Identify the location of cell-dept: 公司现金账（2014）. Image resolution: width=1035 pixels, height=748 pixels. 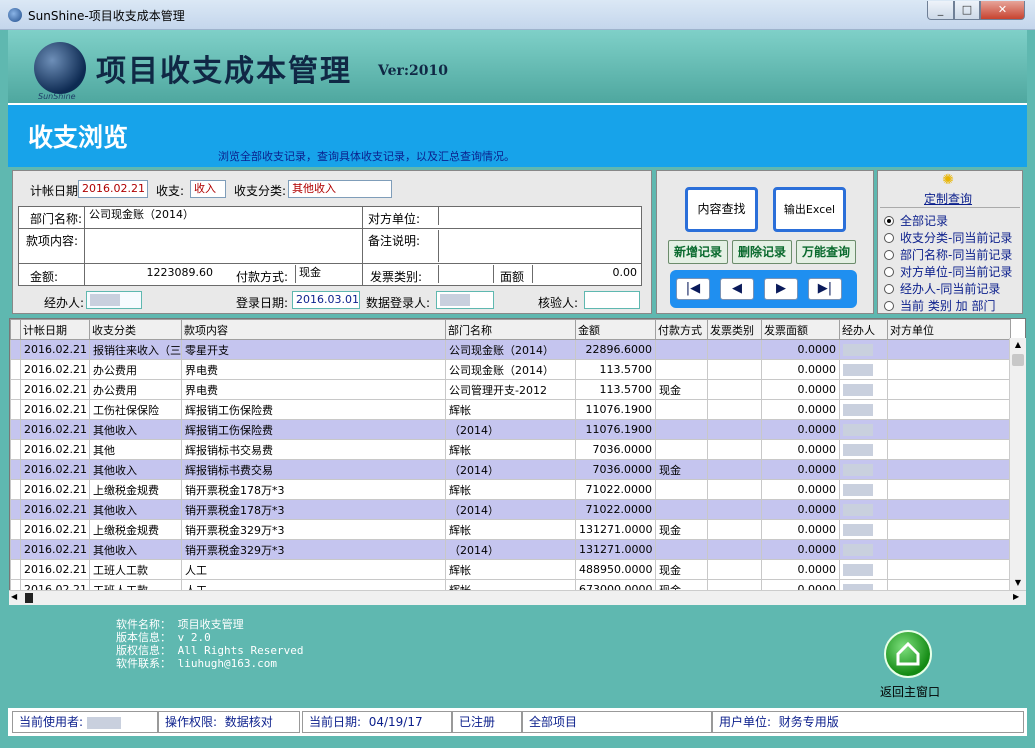
(510, 349).